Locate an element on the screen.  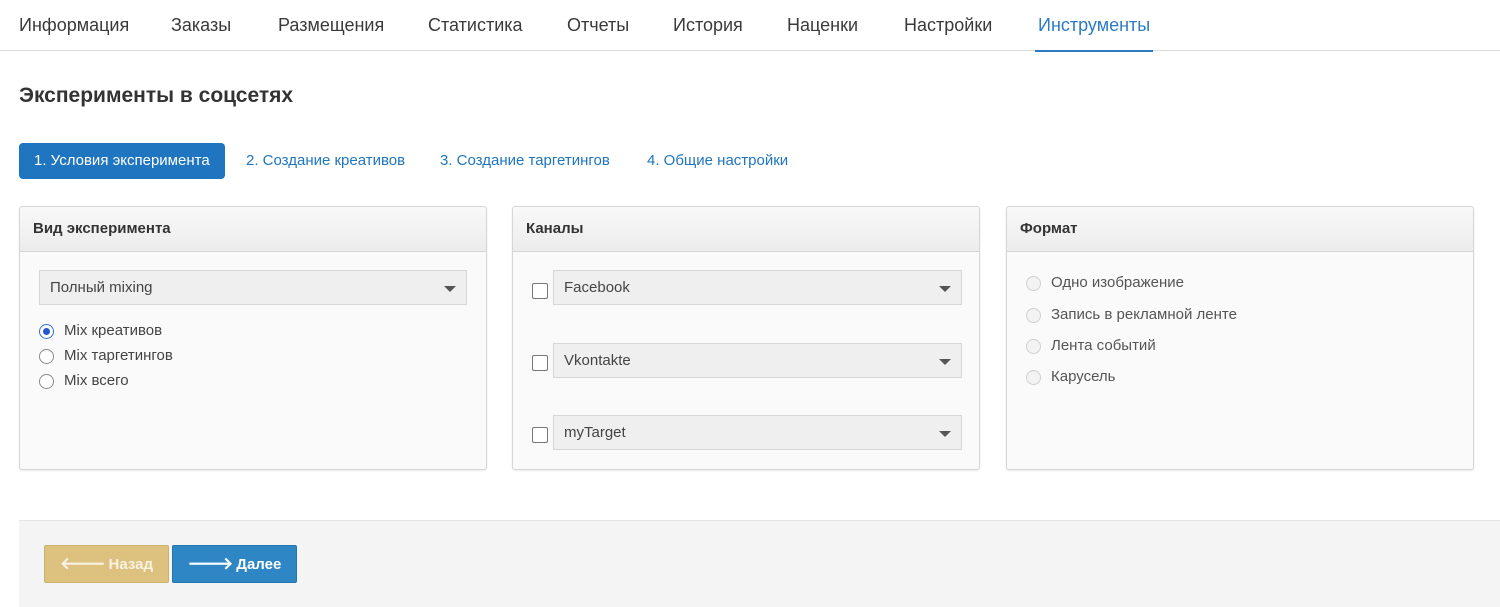
channel-vkontakte-checkbox is located at coordinates (540, 363).